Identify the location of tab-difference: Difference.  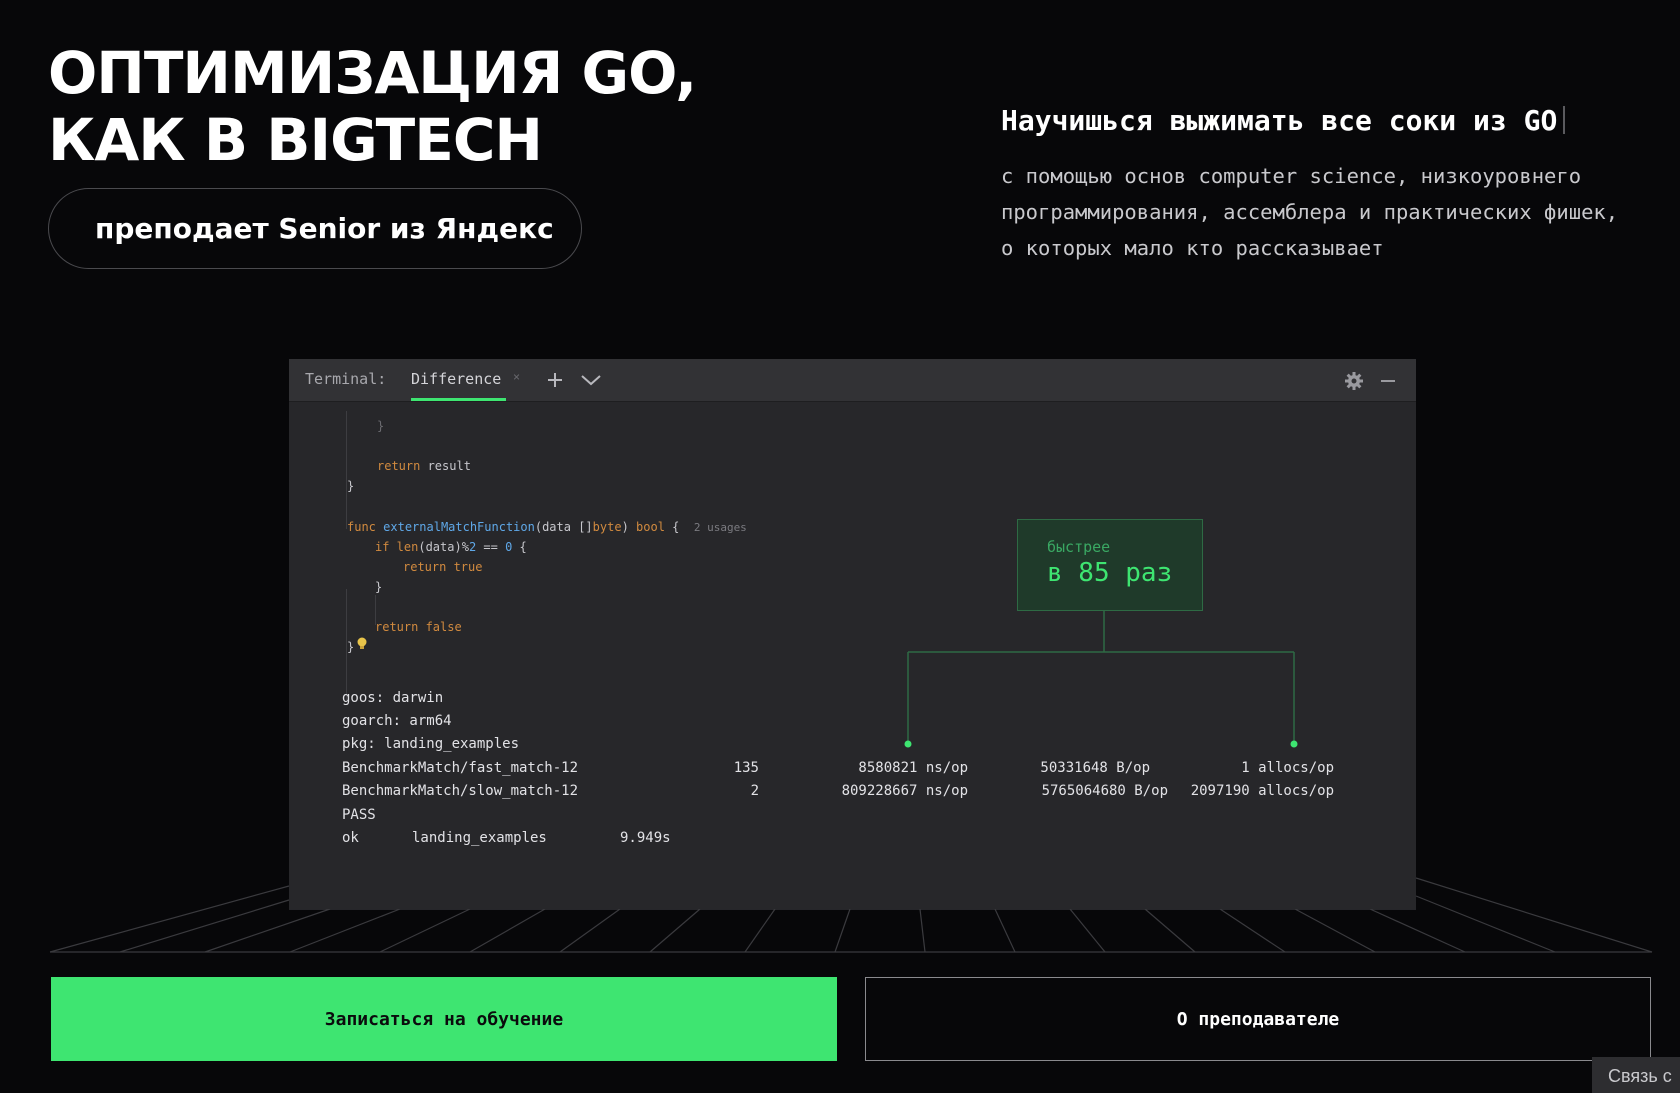
(456, 379).